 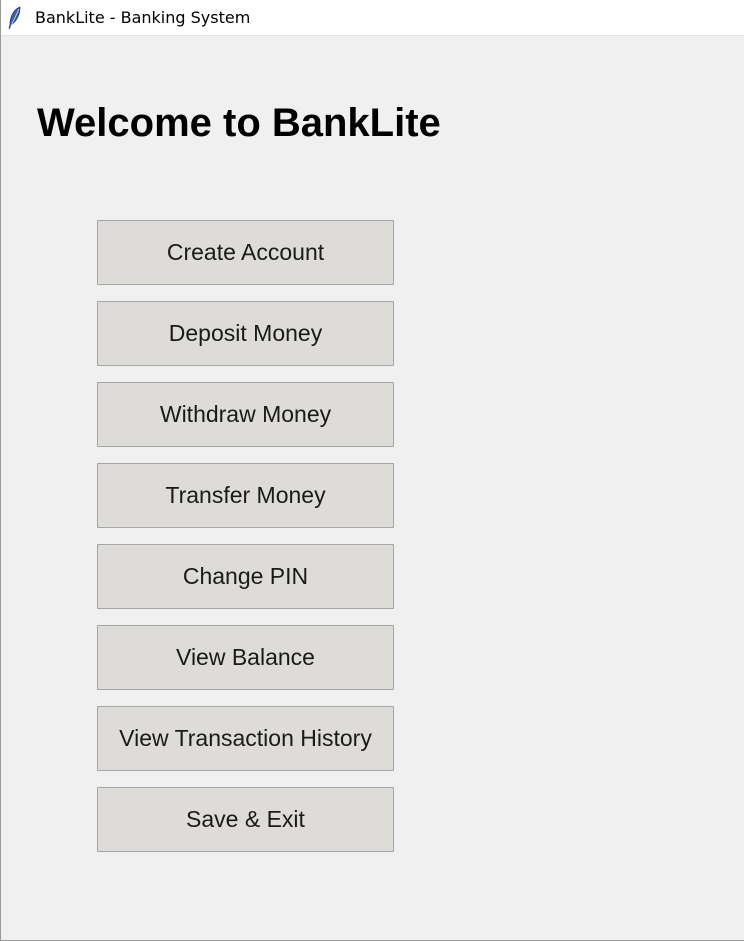 I want to click on change-pin-button: Change PIN, so click(x=245, y=576).